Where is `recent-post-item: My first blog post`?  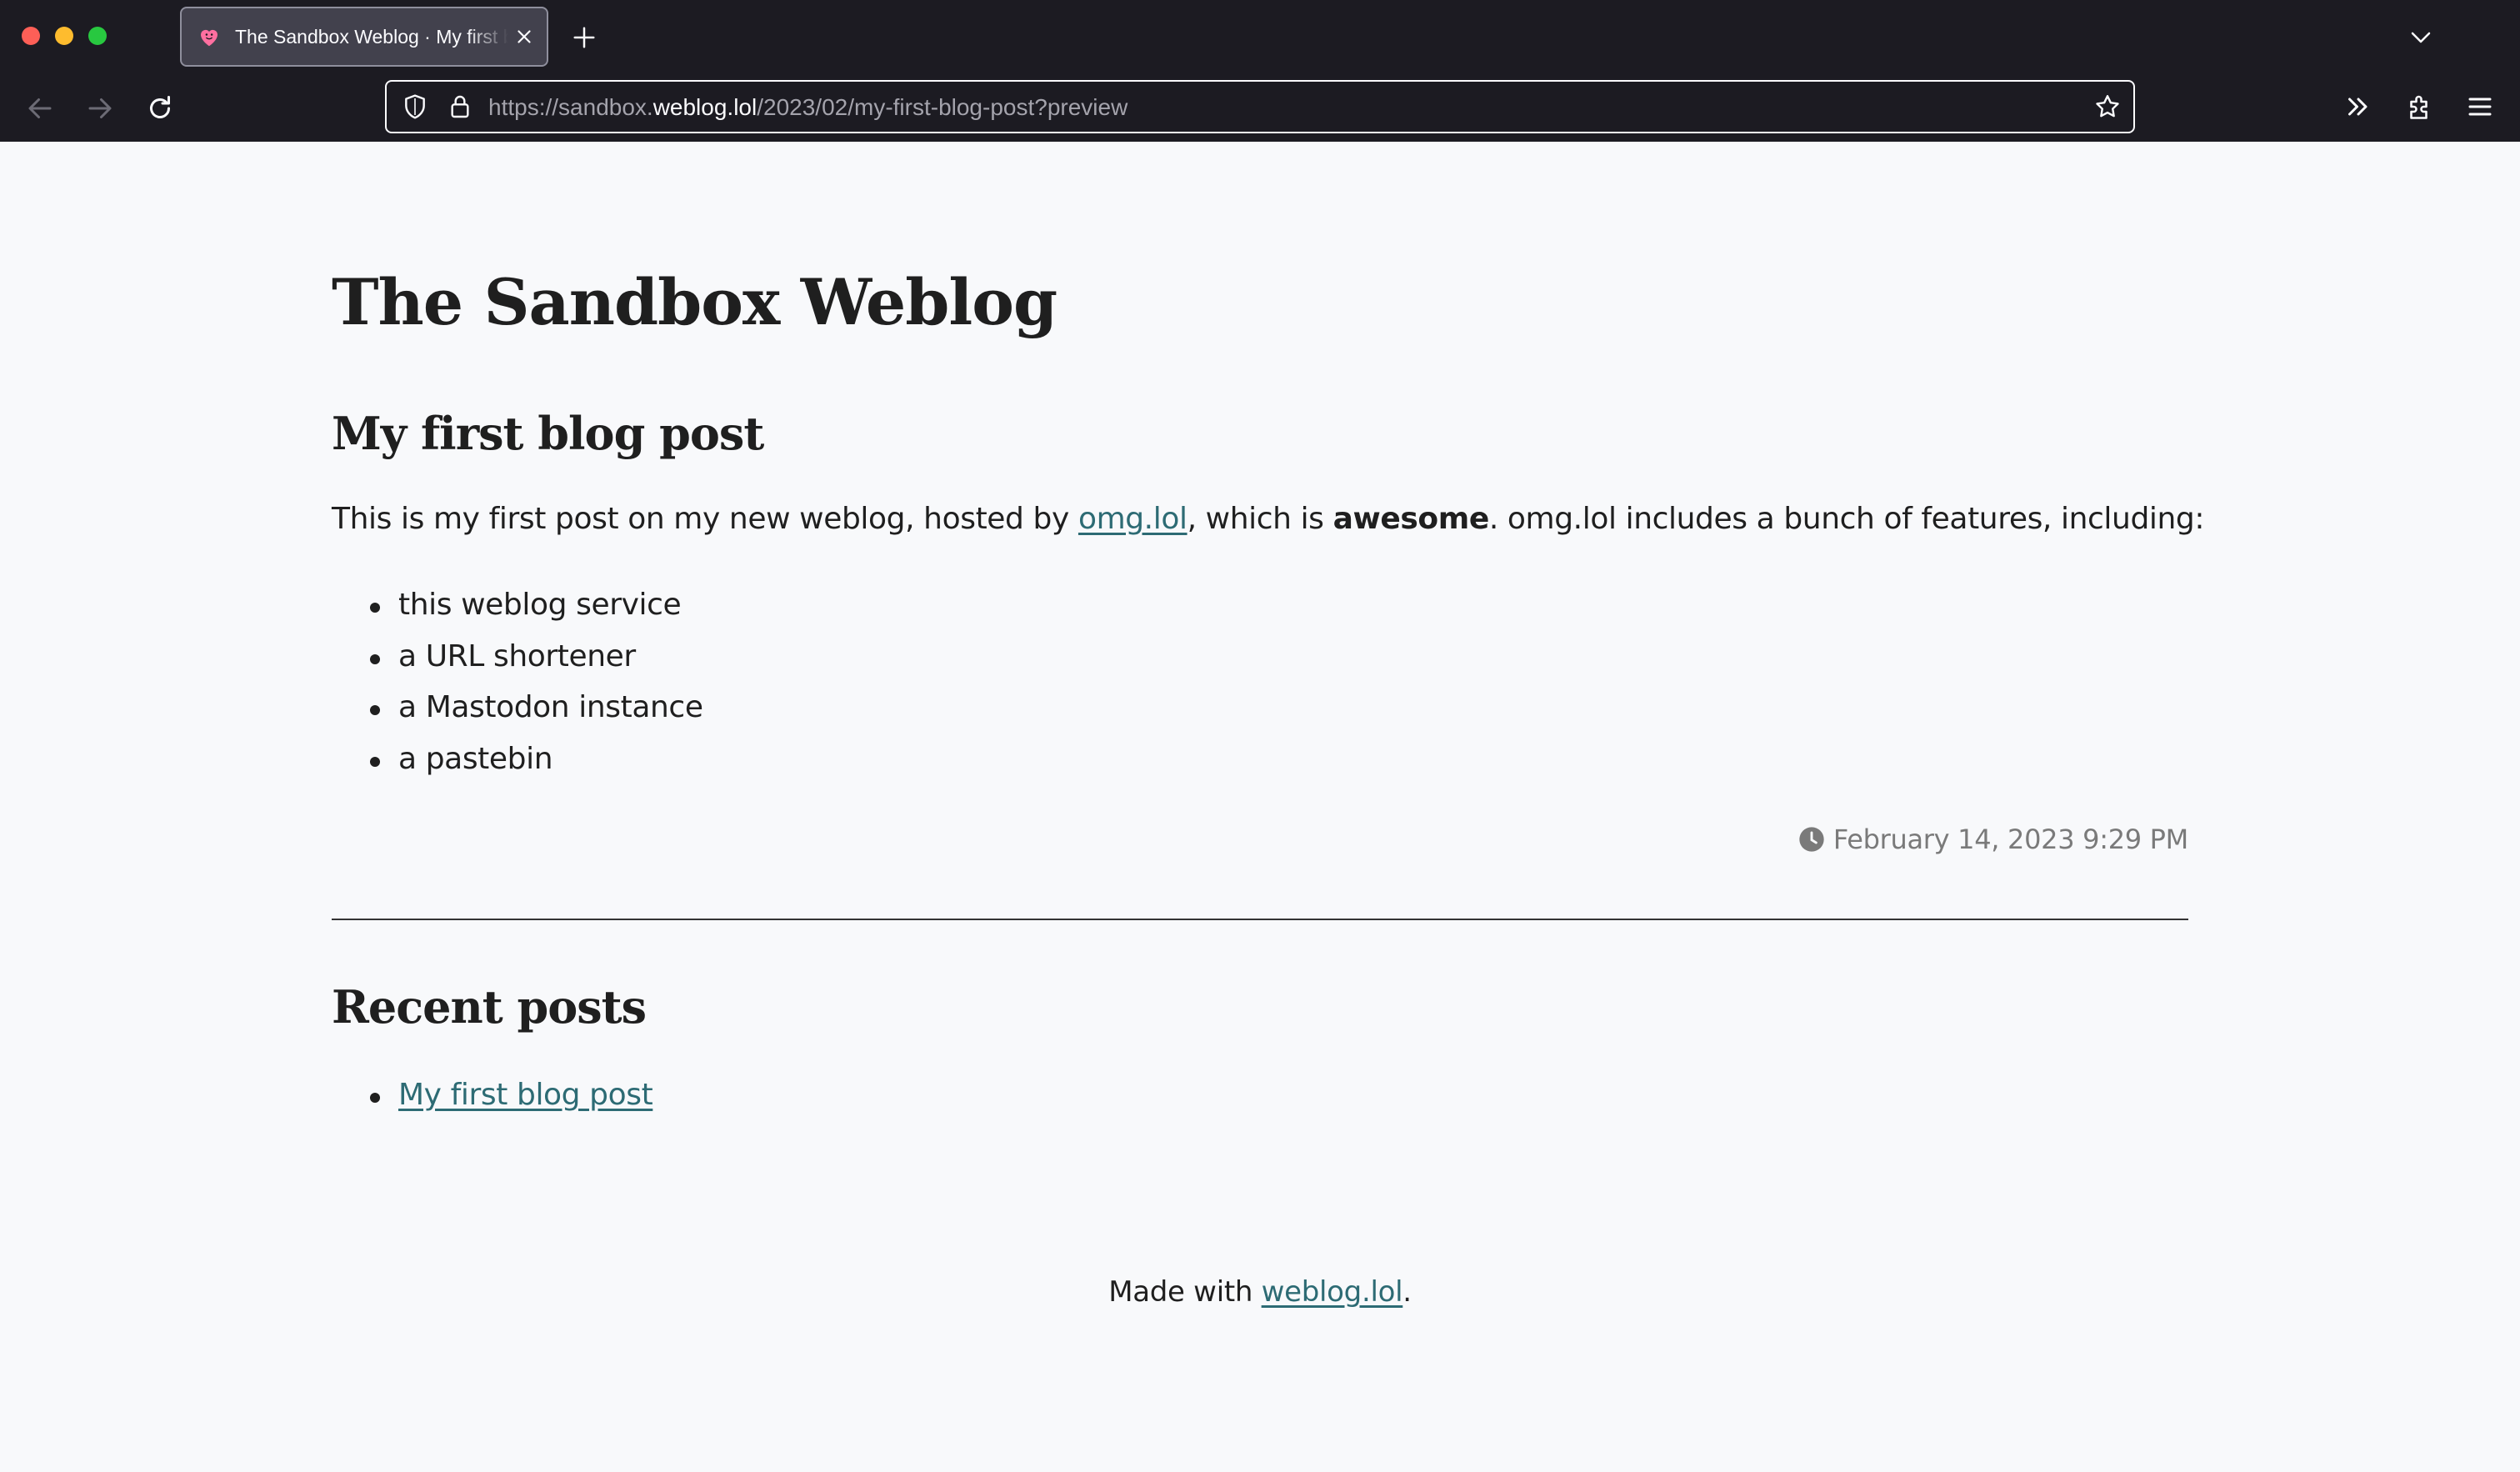 recent-post-item: My first blog post is located at coordinates (492, 1103).